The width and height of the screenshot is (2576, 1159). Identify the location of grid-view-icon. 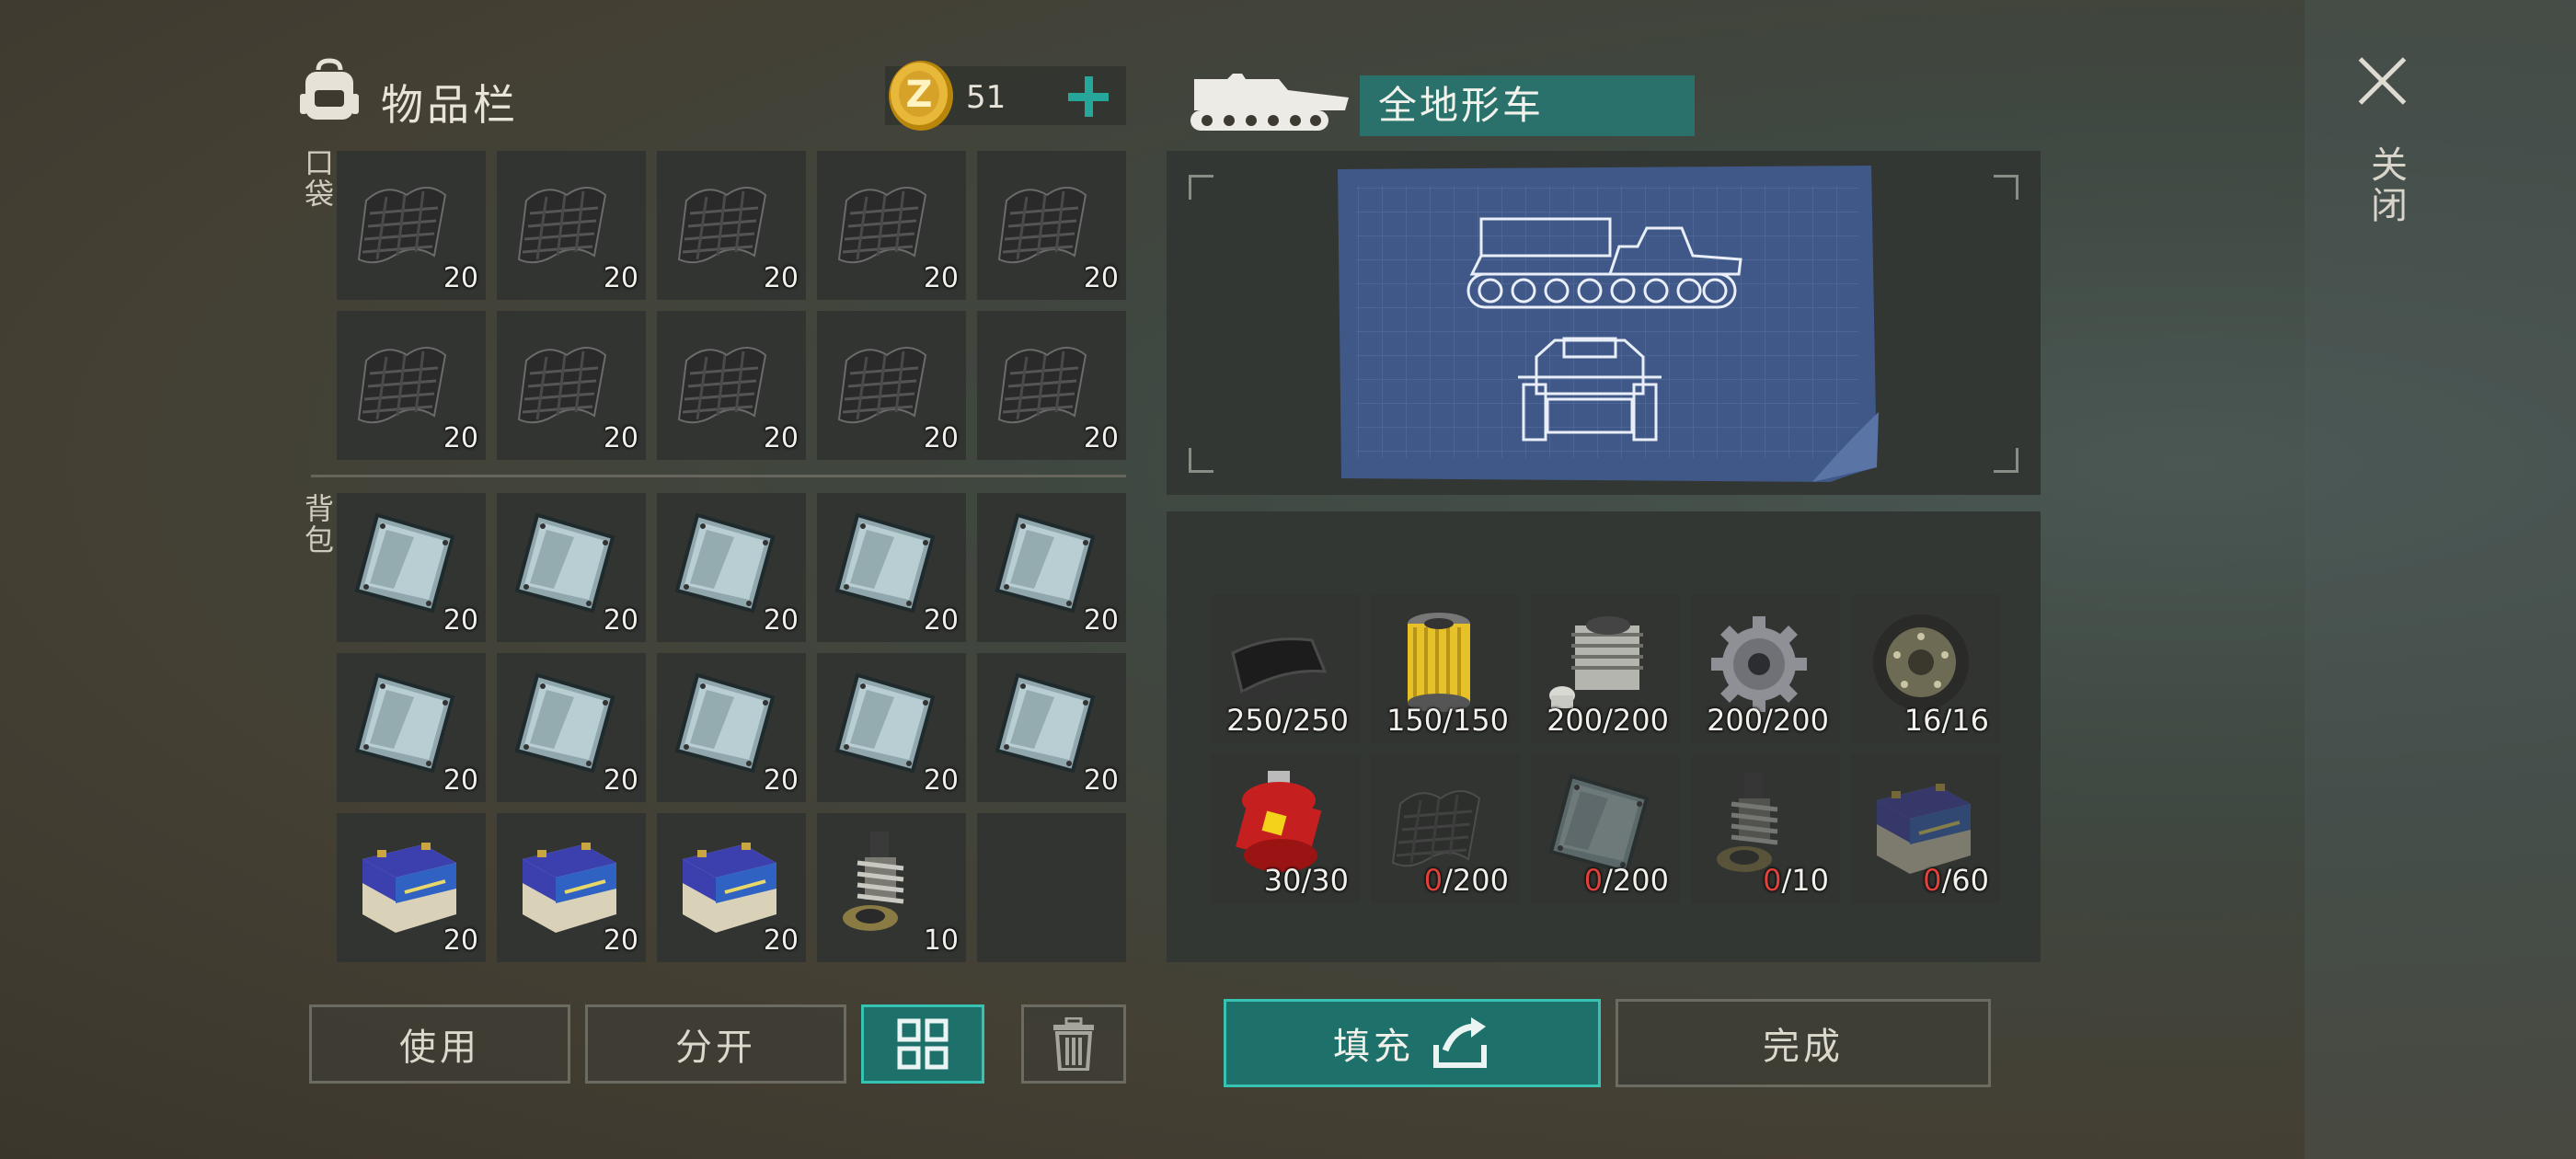
(923, 1044).